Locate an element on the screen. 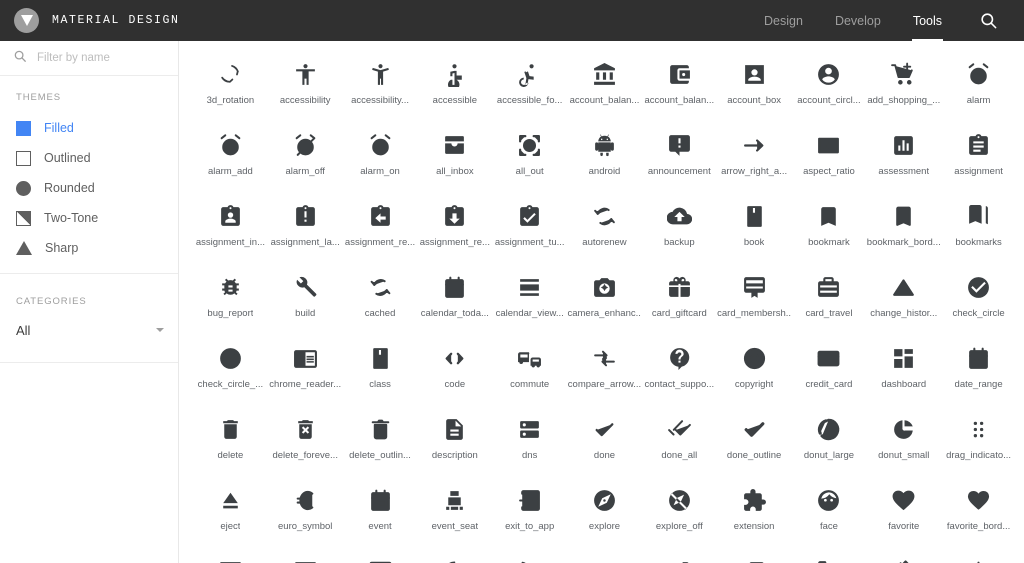  nav-item-design: Design is located at coordinates (783, 20).